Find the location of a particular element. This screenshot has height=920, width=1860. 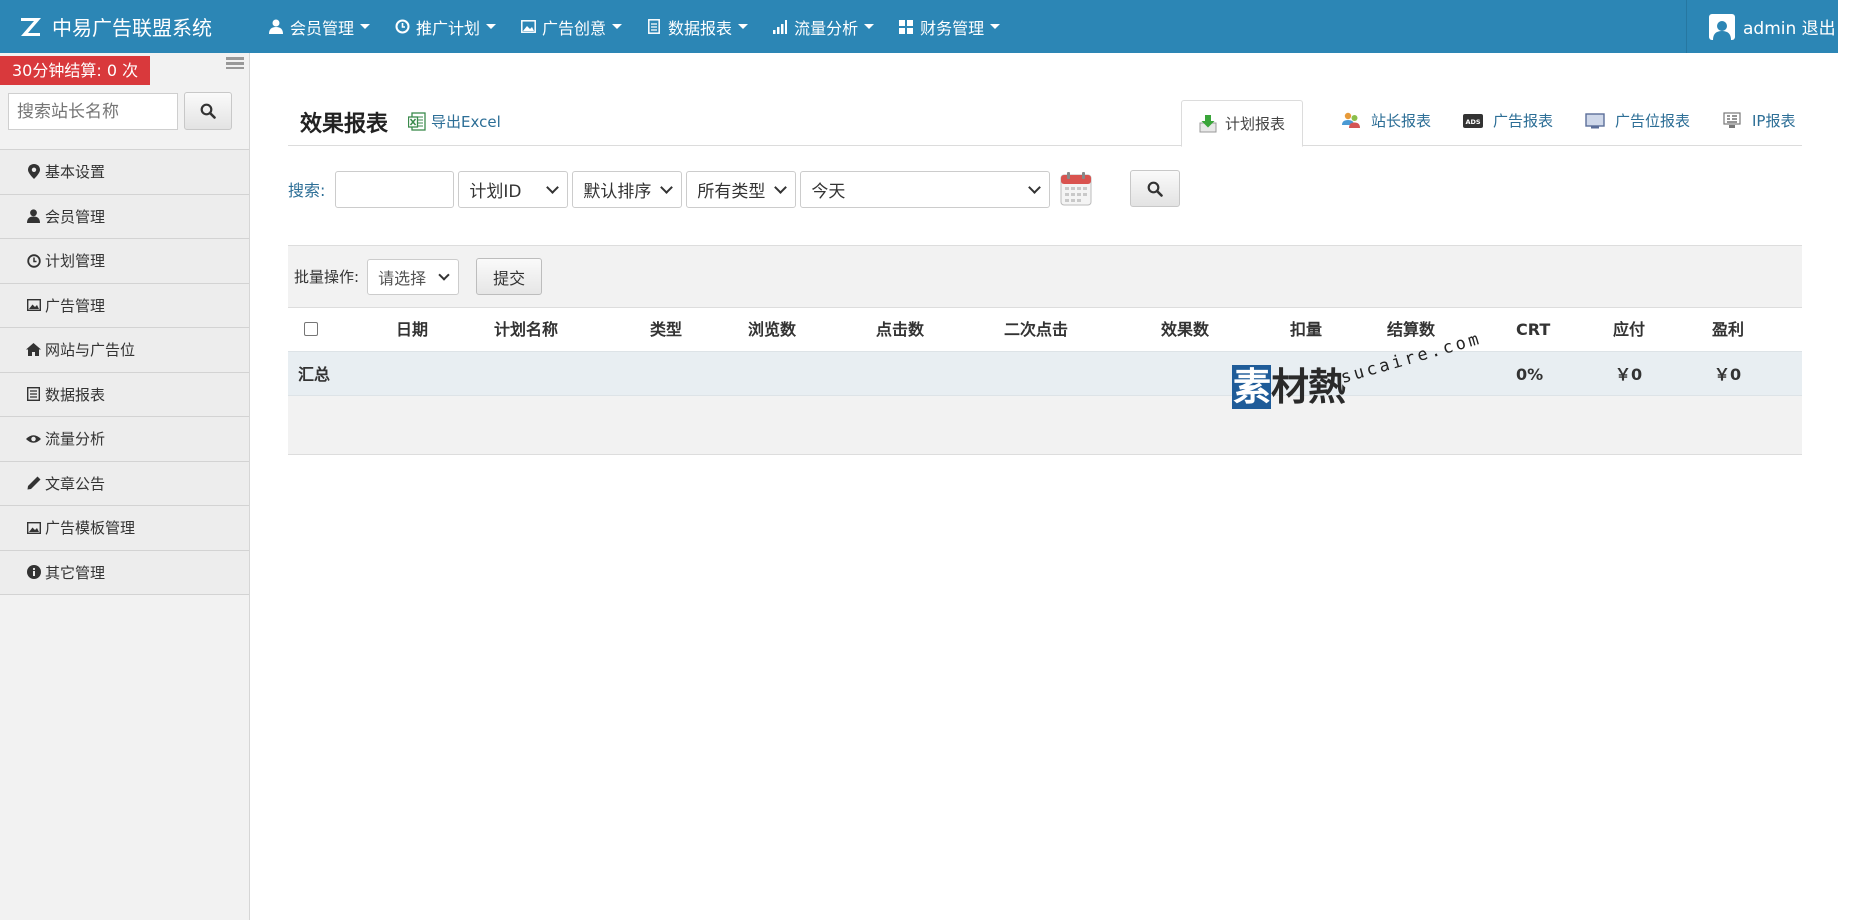

excel-icon is located at coordinates (416, 121).